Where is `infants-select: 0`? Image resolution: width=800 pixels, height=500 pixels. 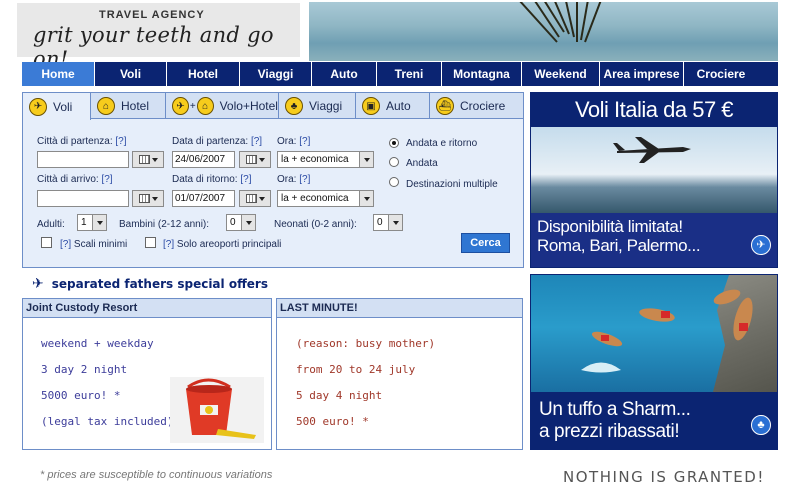
infants-select: 0 is located at coordinates (388, 222).